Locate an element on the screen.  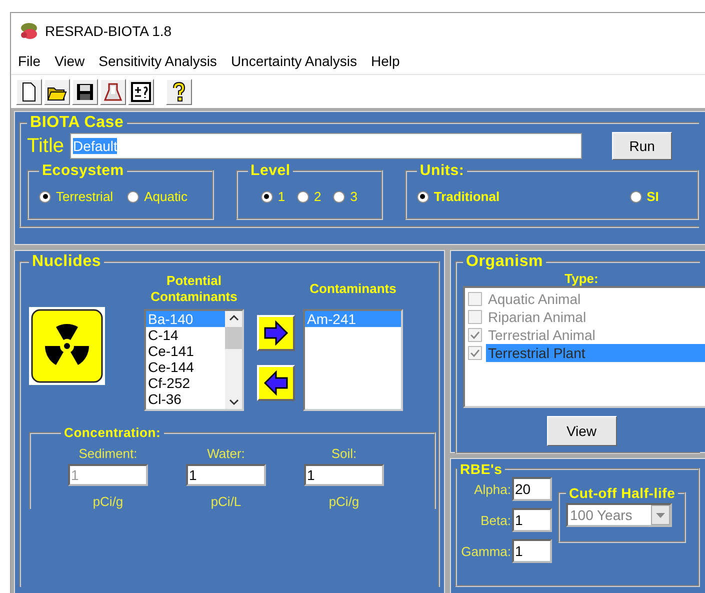
open-folder-button is located at coordinates (57, 91).